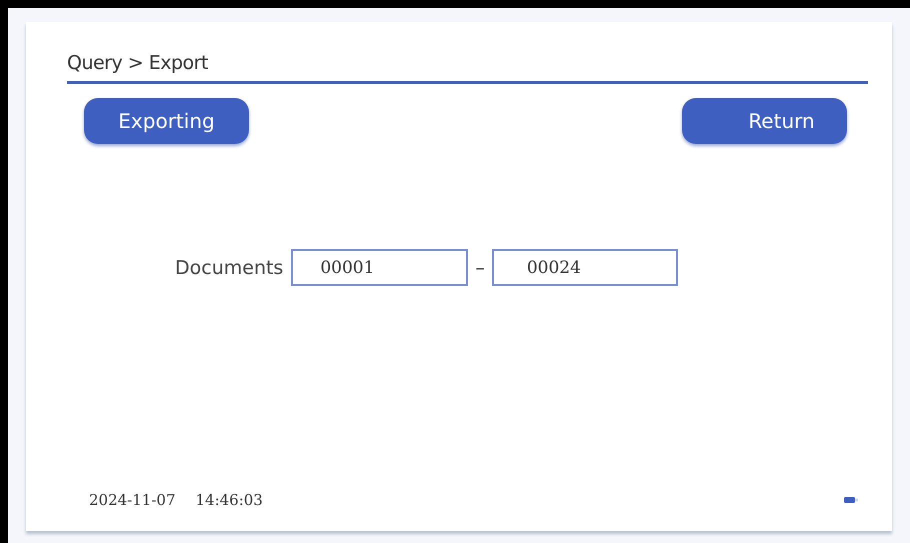 This screenshot has height=543, width=910. I want to click on status-date: 2024-11-07, so click(132, 500).